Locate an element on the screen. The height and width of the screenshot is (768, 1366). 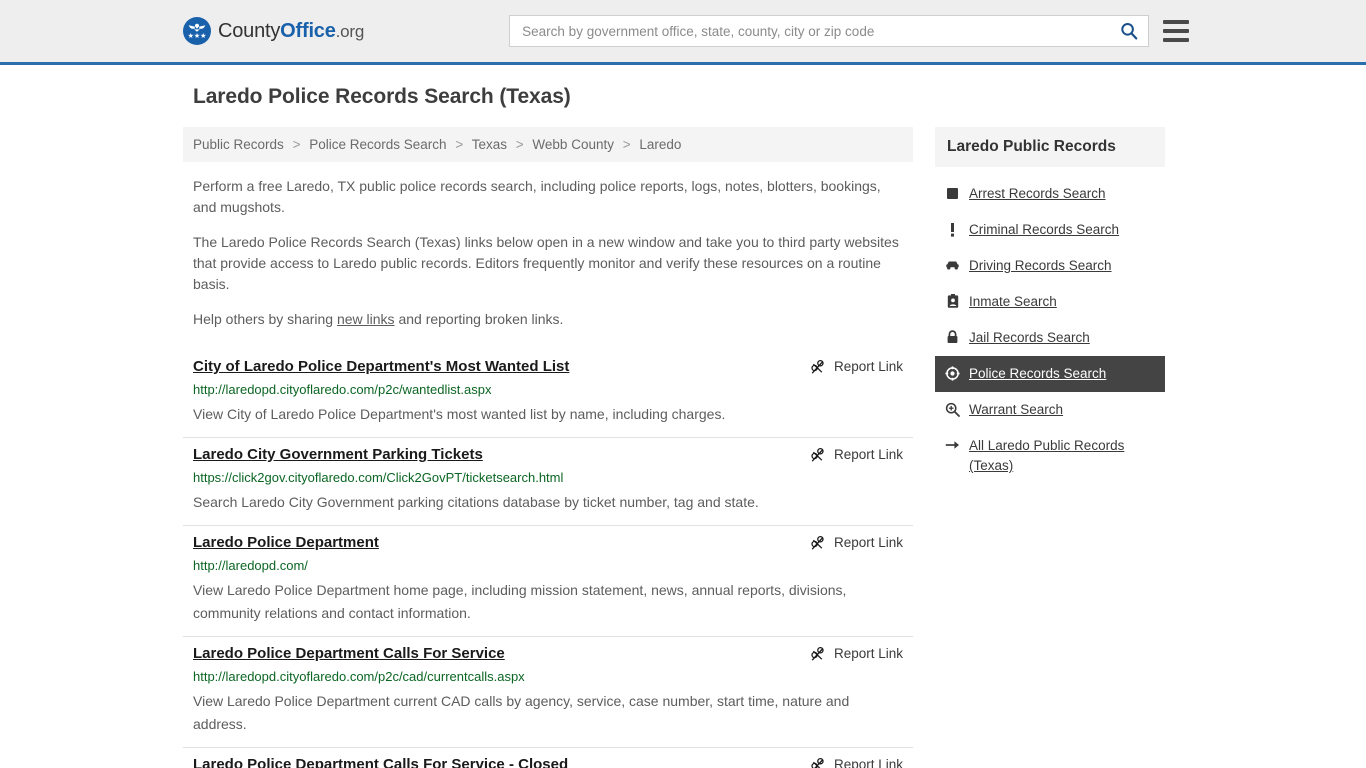
sidebar-item-label: Arrest Records Search is located at coordinates (1037, 193).